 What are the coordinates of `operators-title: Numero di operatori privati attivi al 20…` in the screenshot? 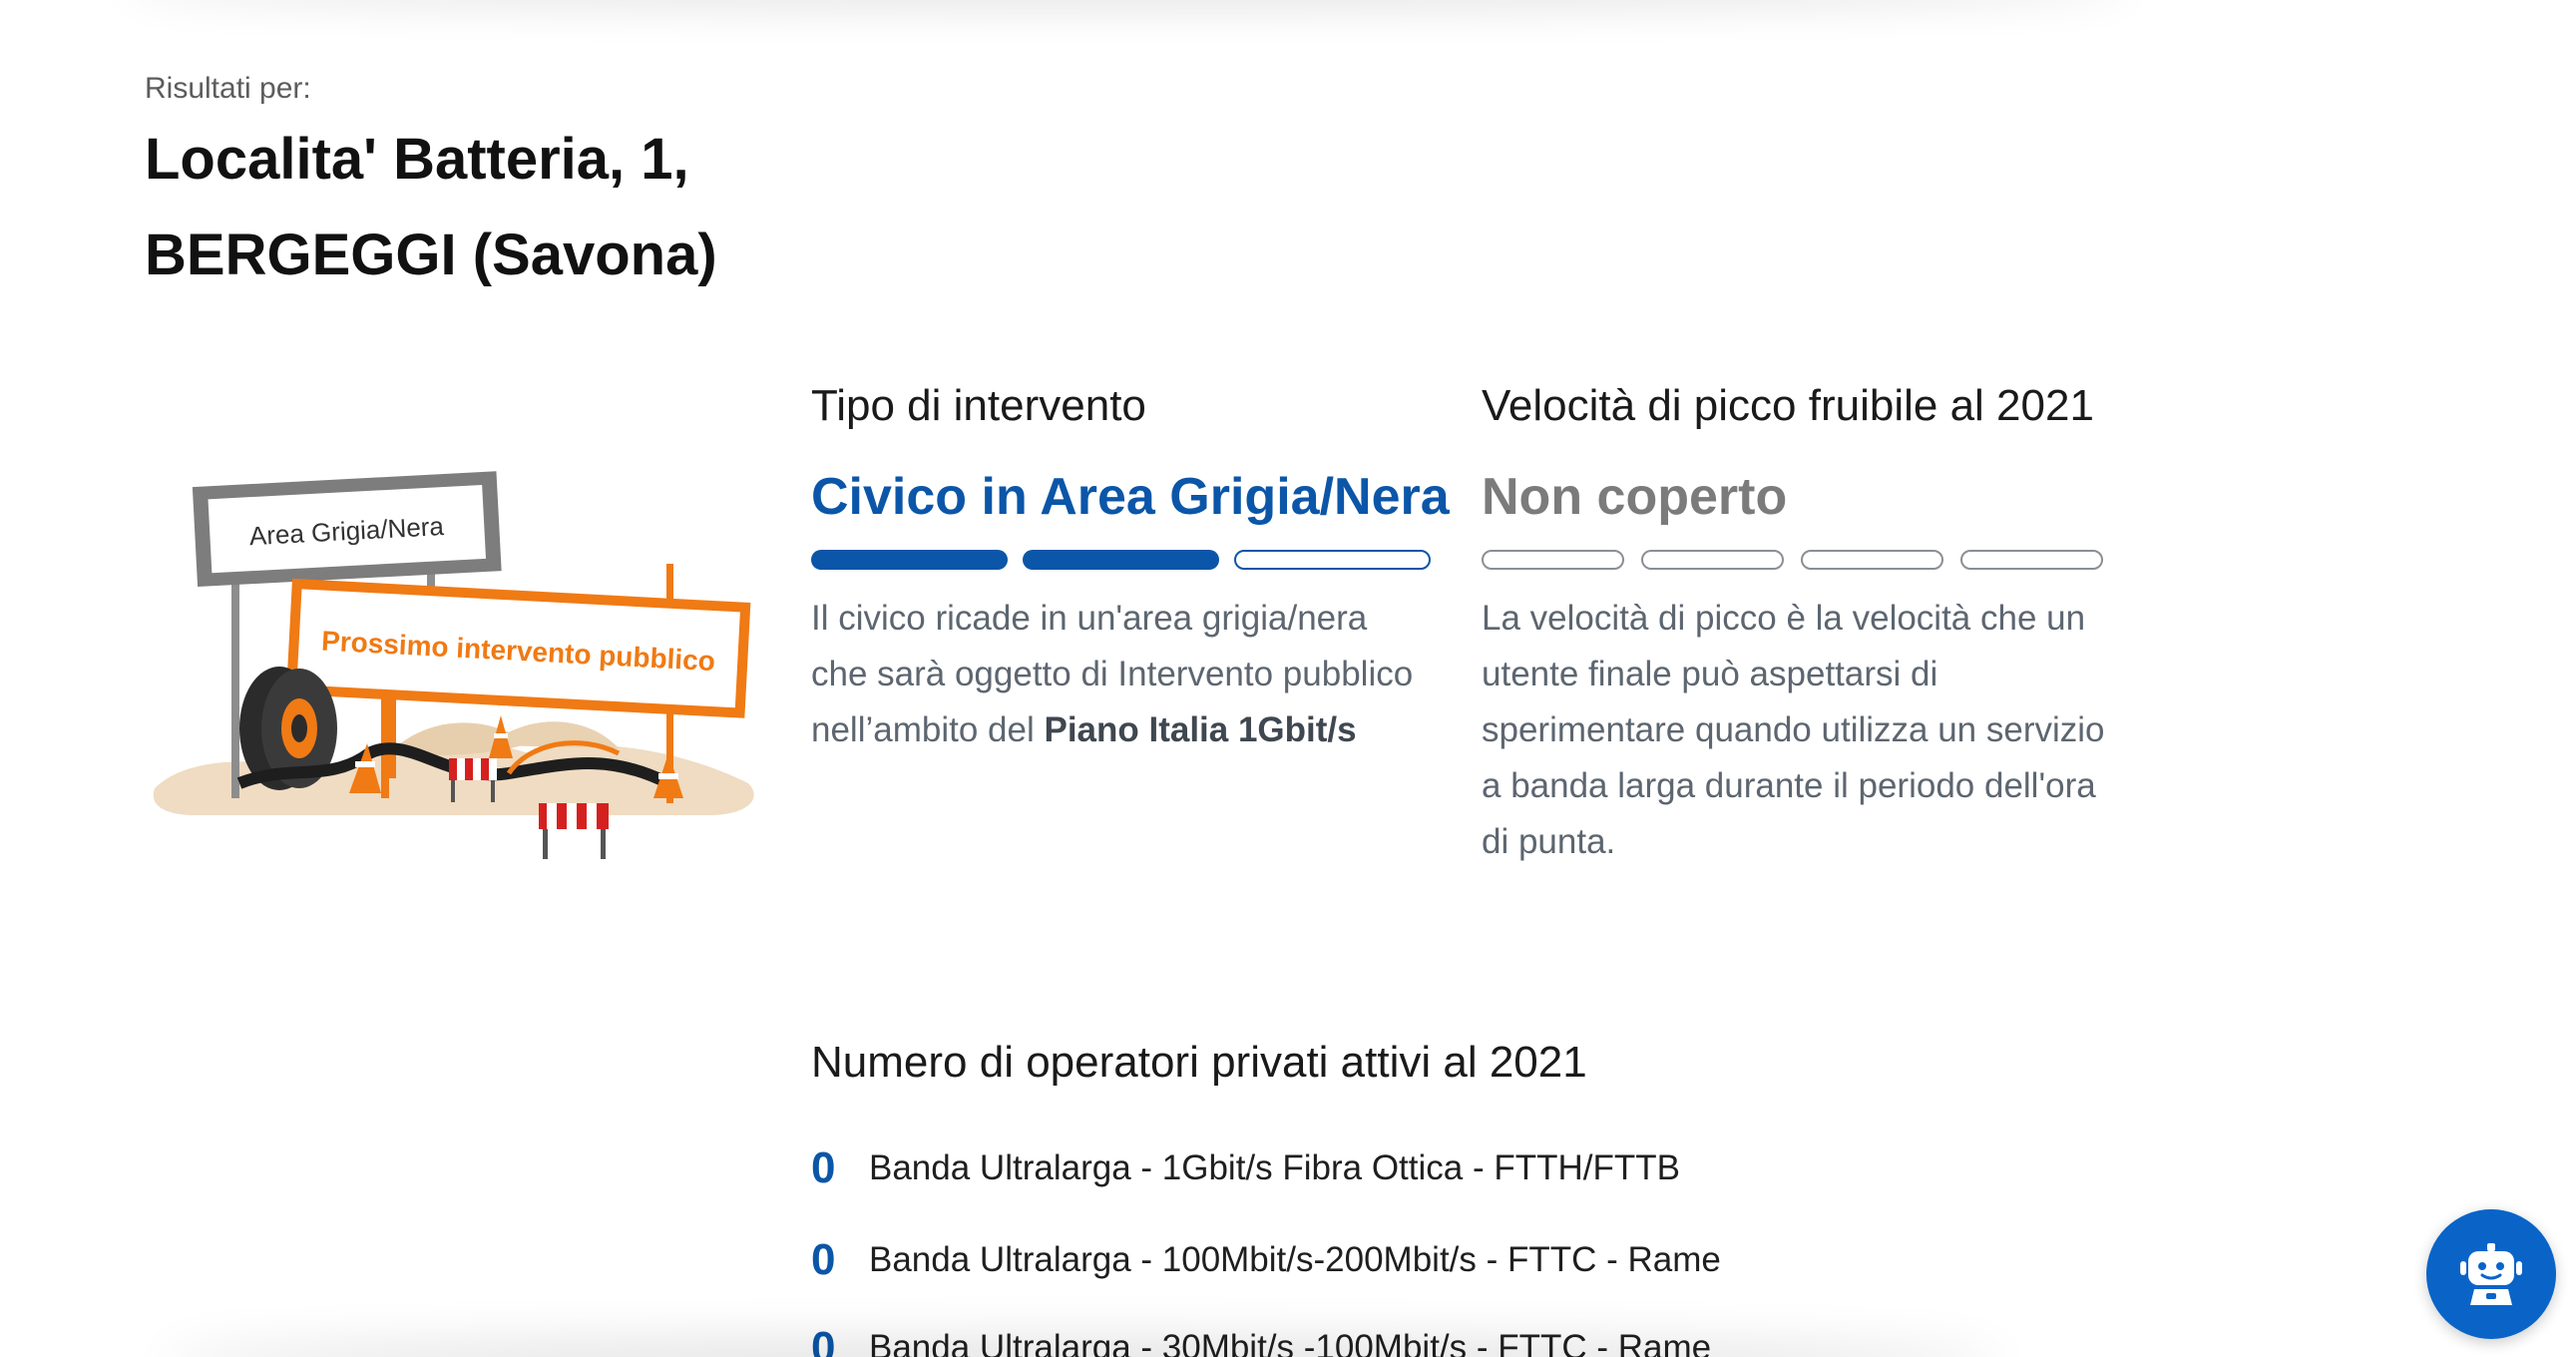 It's located at (1199, 1062).